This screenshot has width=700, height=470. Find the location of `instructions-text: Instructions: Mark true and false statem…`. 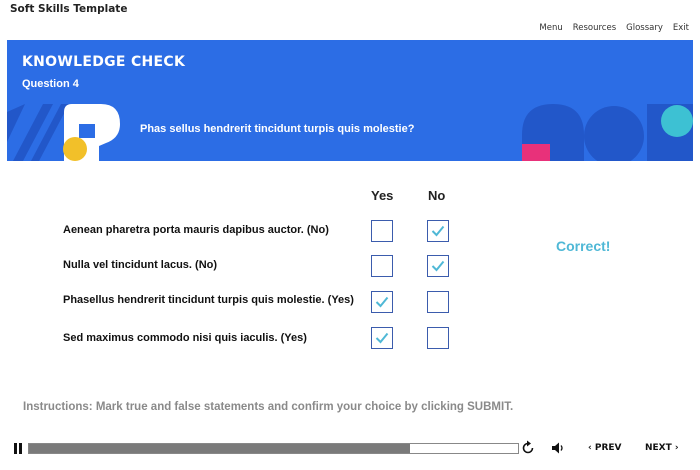

instructions-text: Instructions: Mark true and false statem… is located at coordinates (268, 407).